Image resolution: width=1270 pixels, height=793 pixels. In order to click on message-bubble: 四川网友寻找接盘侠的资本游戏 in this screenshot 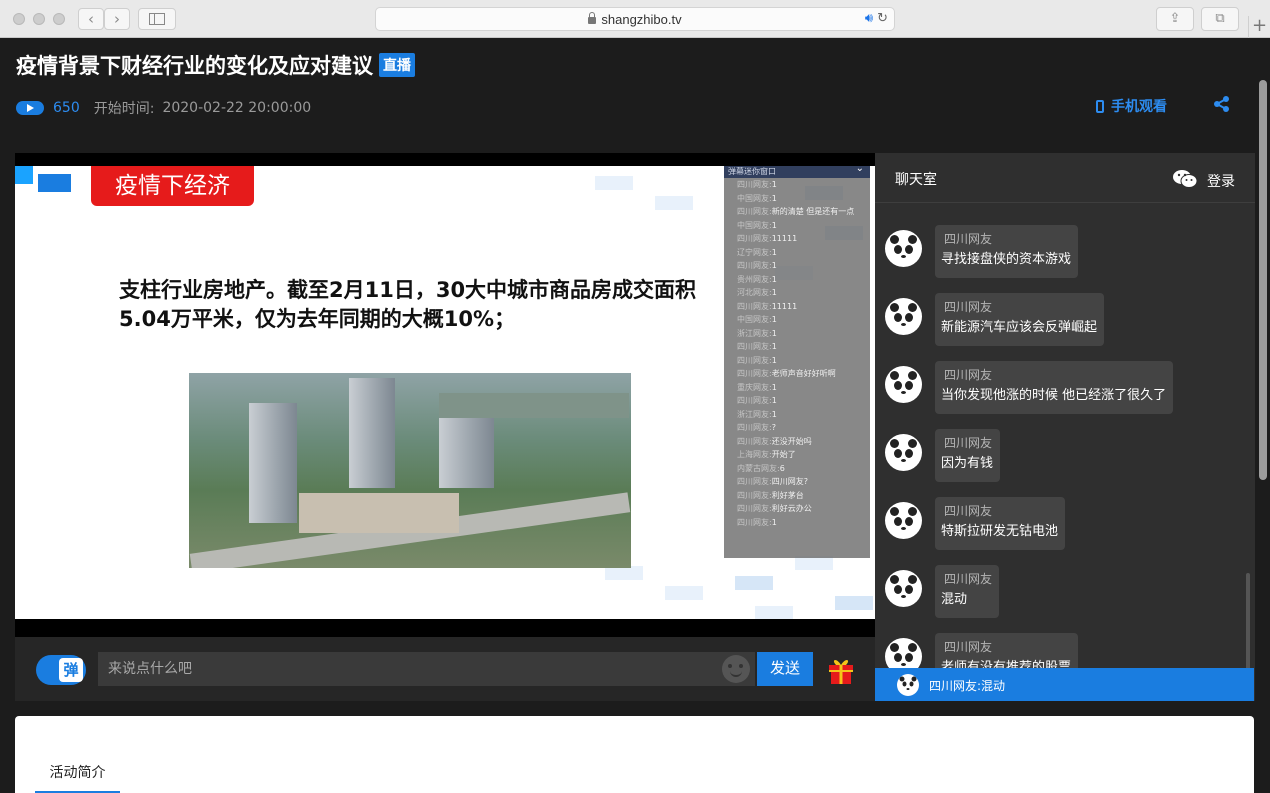, I will do `click(1007, 251)`.